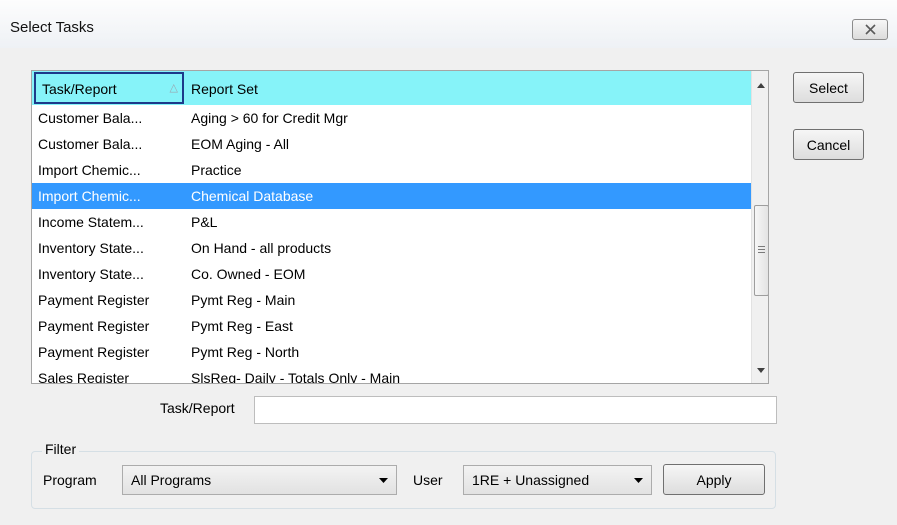 Image resolution: width=897 pixels, height=525 pixels. Describe the element at coordinates (197, 408) in the screenshot. I see `task-report-label: Task/Report` at that location.